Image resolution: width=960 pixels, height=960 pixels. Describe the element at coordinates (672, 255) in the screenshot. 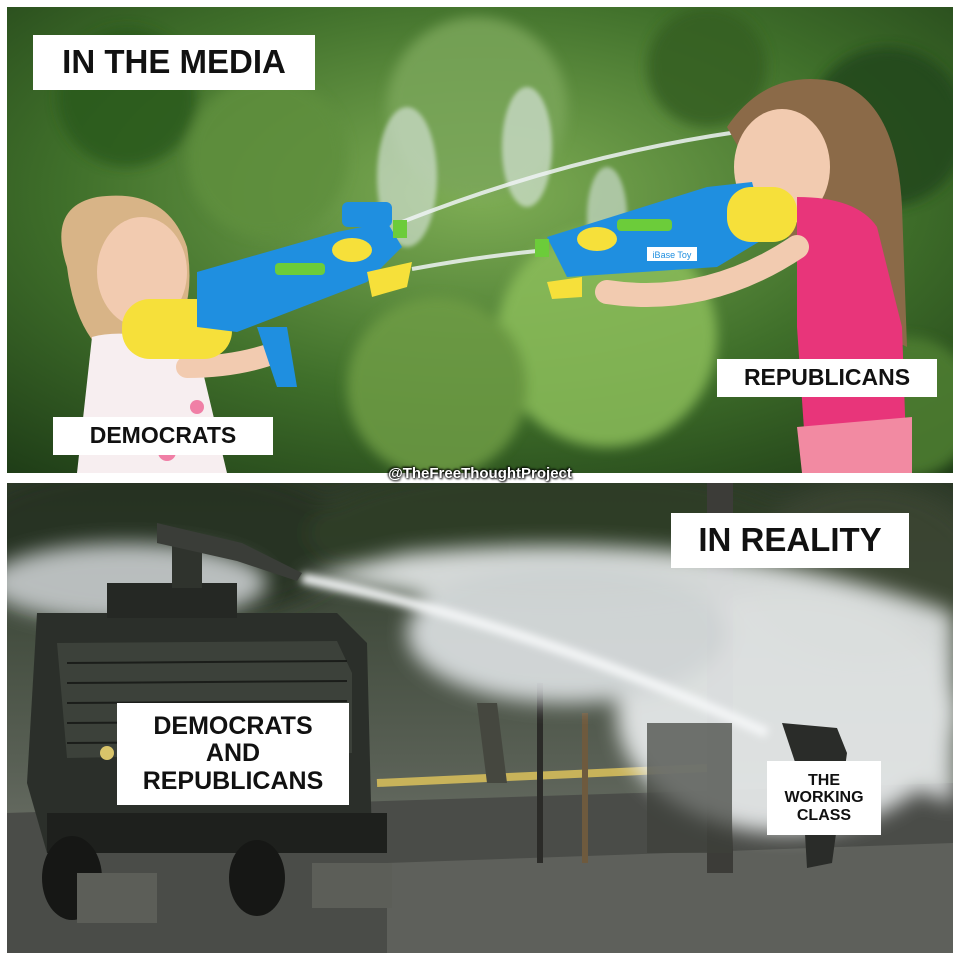

I see `toy-brand-text: iBase Toy` at that location.